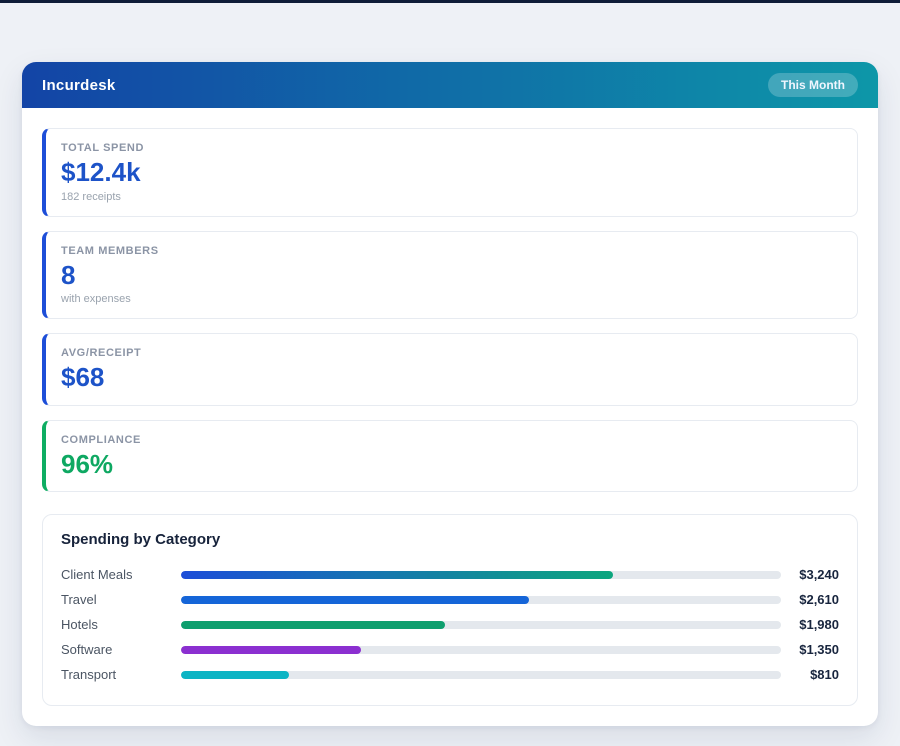 The image size is (900, 746). What do you see at coordinates (819, 575) in the screenshot?
I see `category-value: $3,240` at bounding box center [819, 575].